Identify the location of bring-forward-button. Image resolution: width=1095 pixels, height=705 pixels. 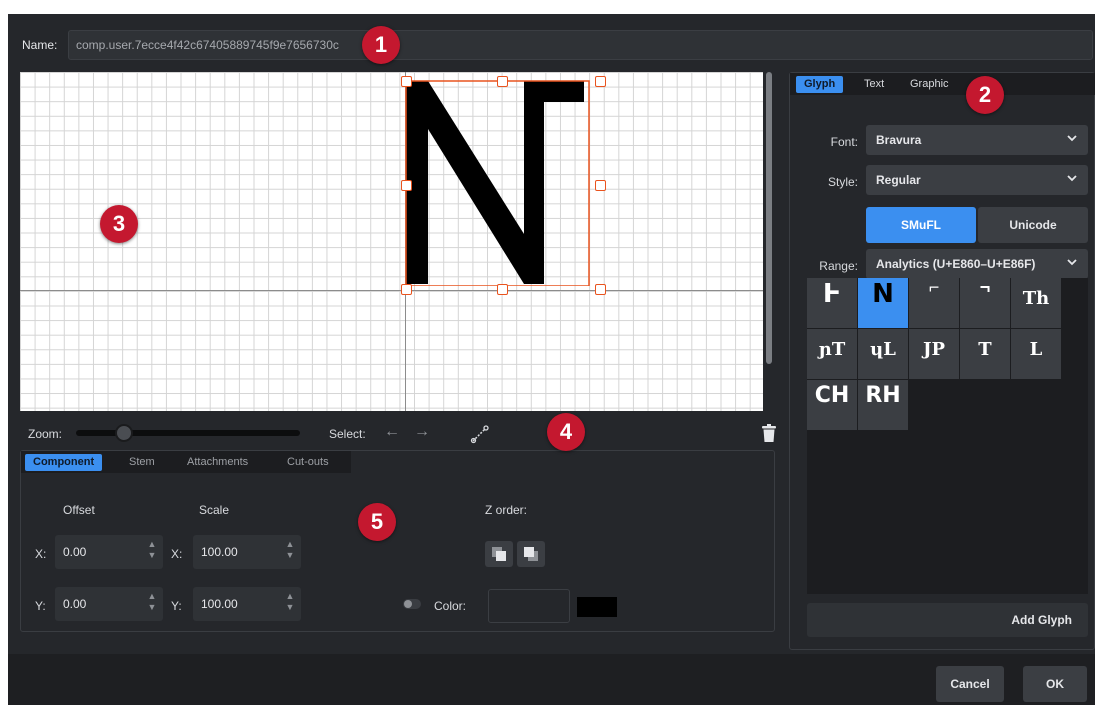
(499, 554).